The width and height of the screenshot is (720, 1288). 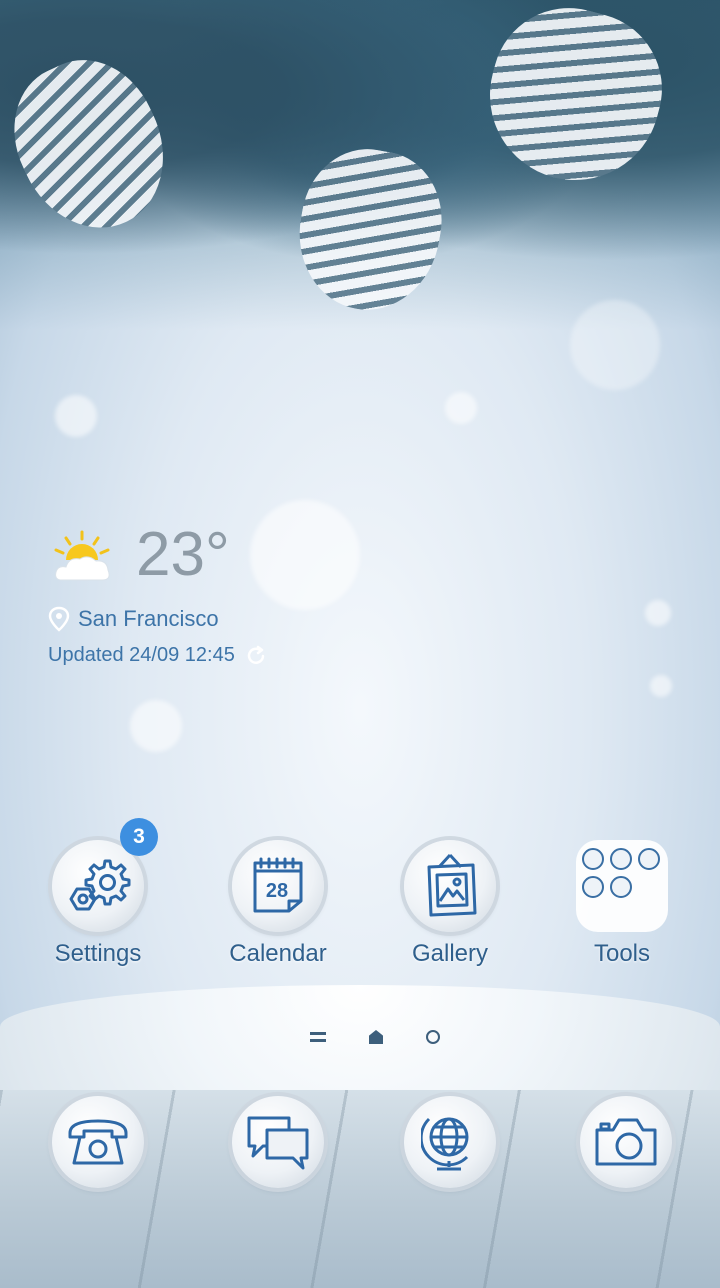 I want to click on tools-folder-icon, so click(x=622, y=886).